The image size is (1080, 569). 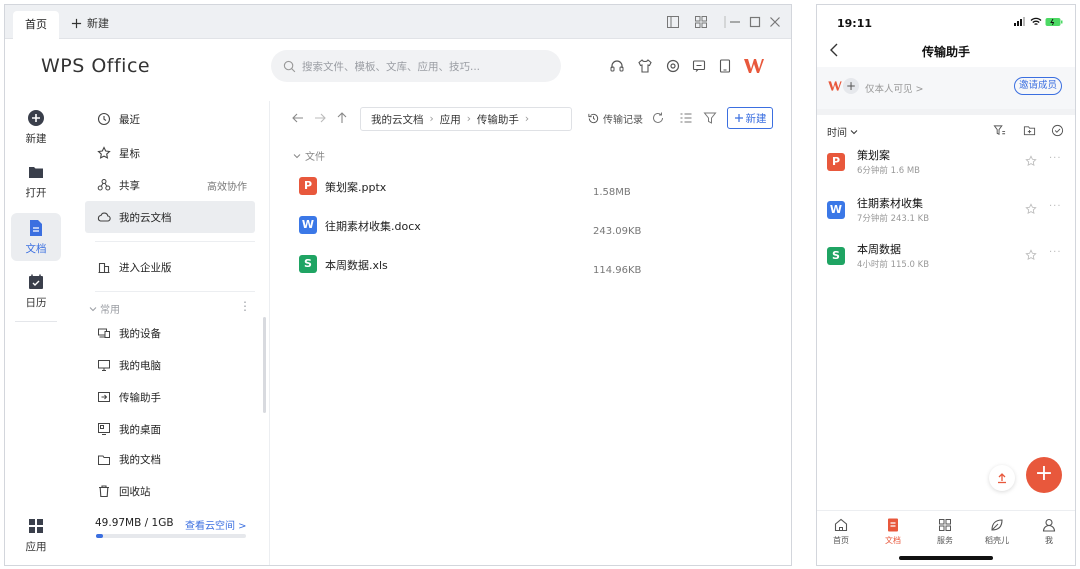 I want to click on invite-members-button: 邀请成员, so click(x=1038, y=86).